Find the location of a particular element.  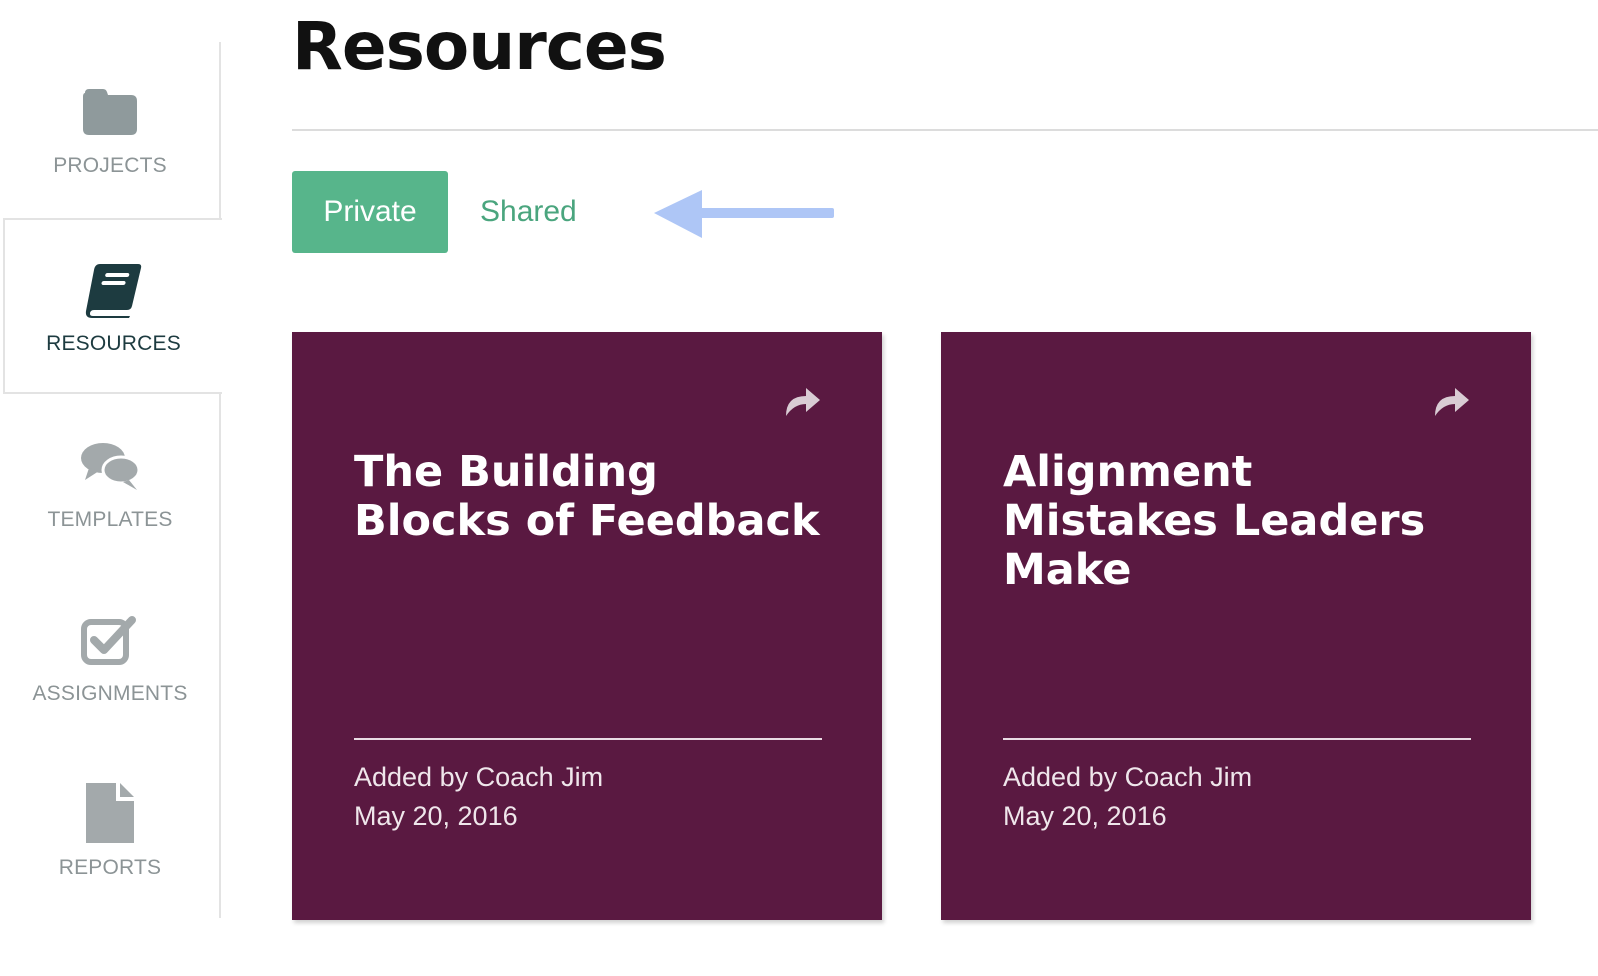

tab-shared: Shared is located at coordinates (528, 212).